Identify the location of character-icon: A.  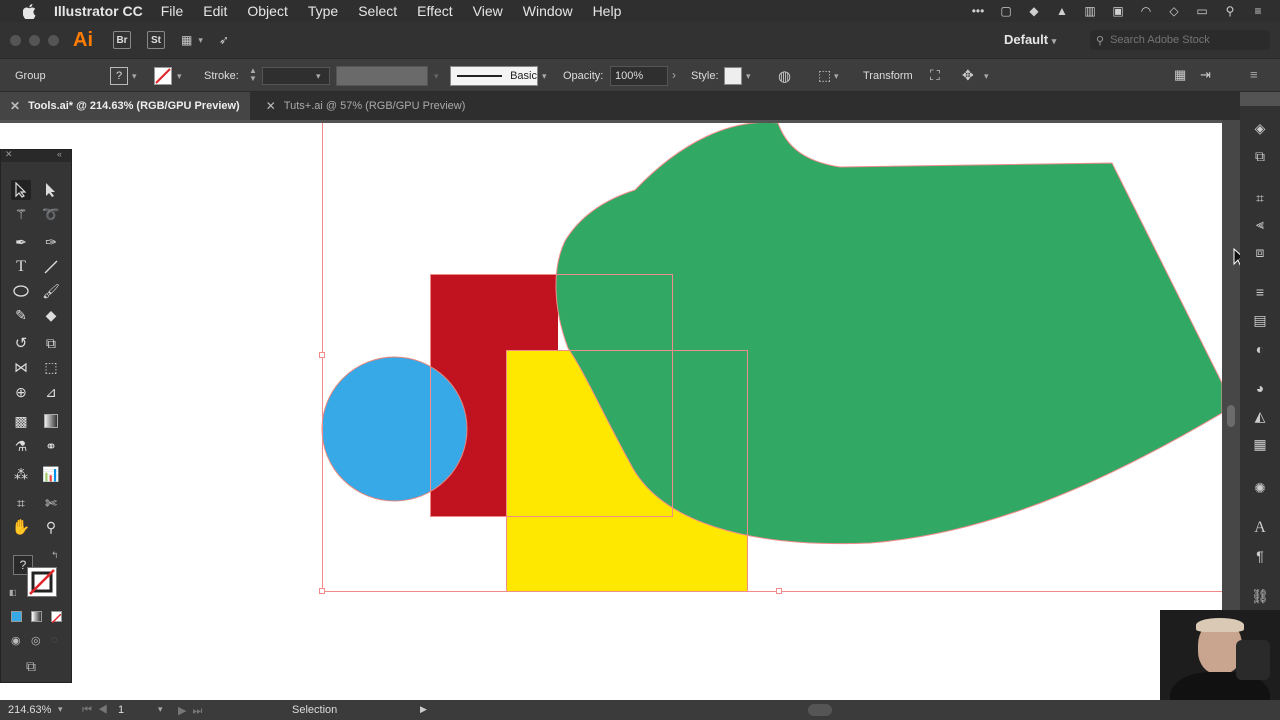
(1260, 528).